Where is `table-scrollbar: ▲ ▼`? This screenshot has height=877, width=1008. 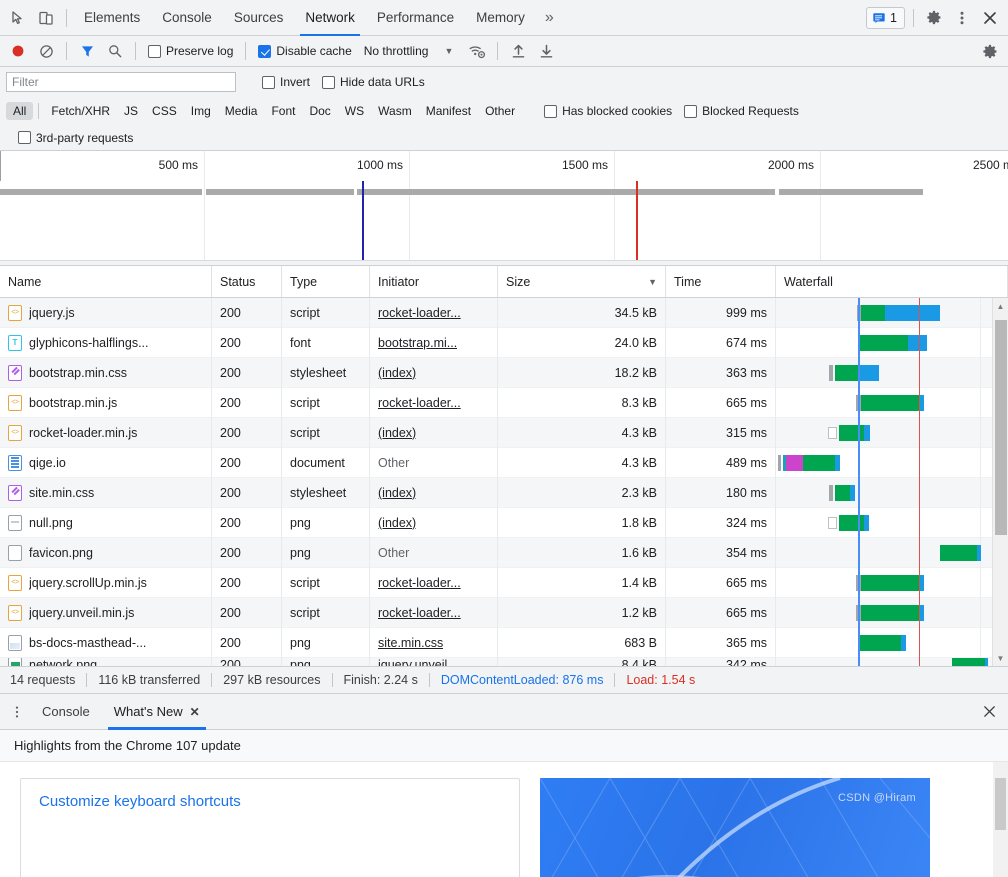 table-scrollbar: ▲ ▼ is located at coordinates (1000, 482).